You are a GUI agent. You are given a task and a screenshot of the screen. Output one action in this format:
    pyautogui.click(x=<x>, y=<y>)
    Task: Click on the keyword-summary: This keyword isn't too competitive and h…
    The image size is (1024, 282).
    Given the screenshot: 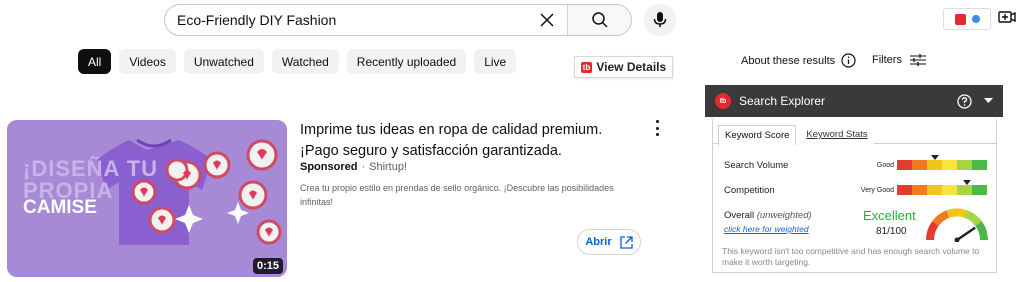 What is the action you would take?
    pyautogui.click(x=851, y=256)
    